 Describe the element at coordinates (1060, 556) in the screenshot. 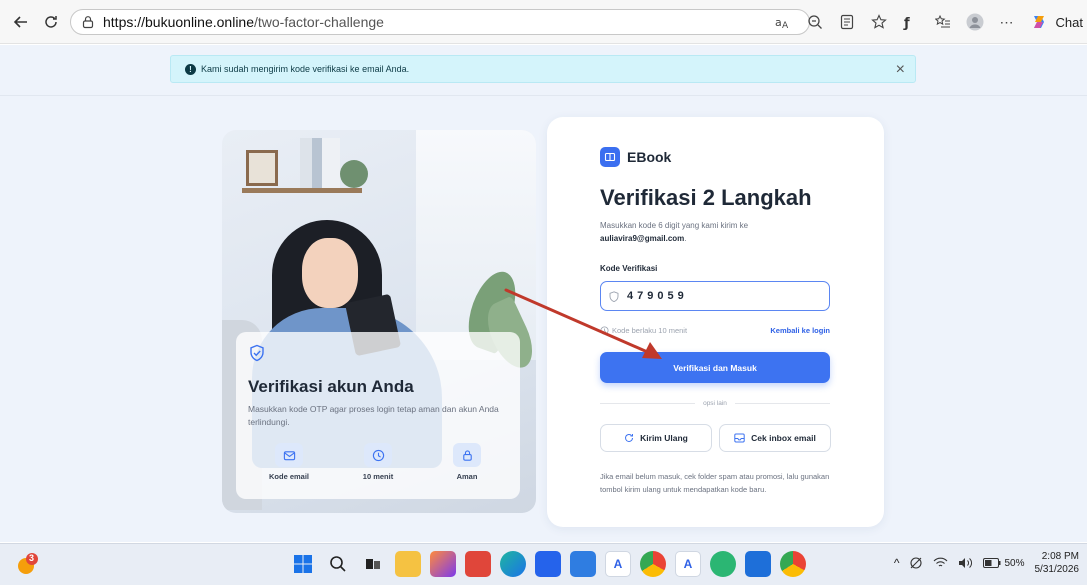

I see `clock-time: 2:08 PM` at that location.